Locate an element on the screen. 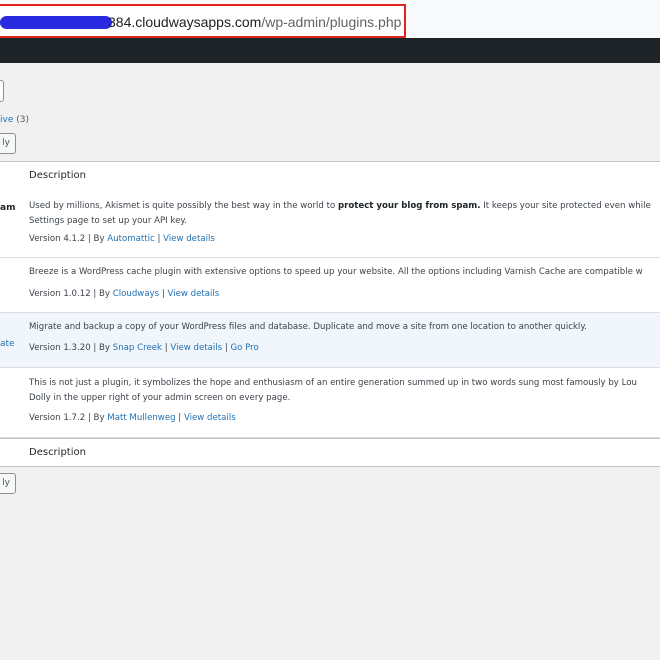 This screenshot has height=660, width=660. wp-admin-bar is located at coordinates (330, 50).